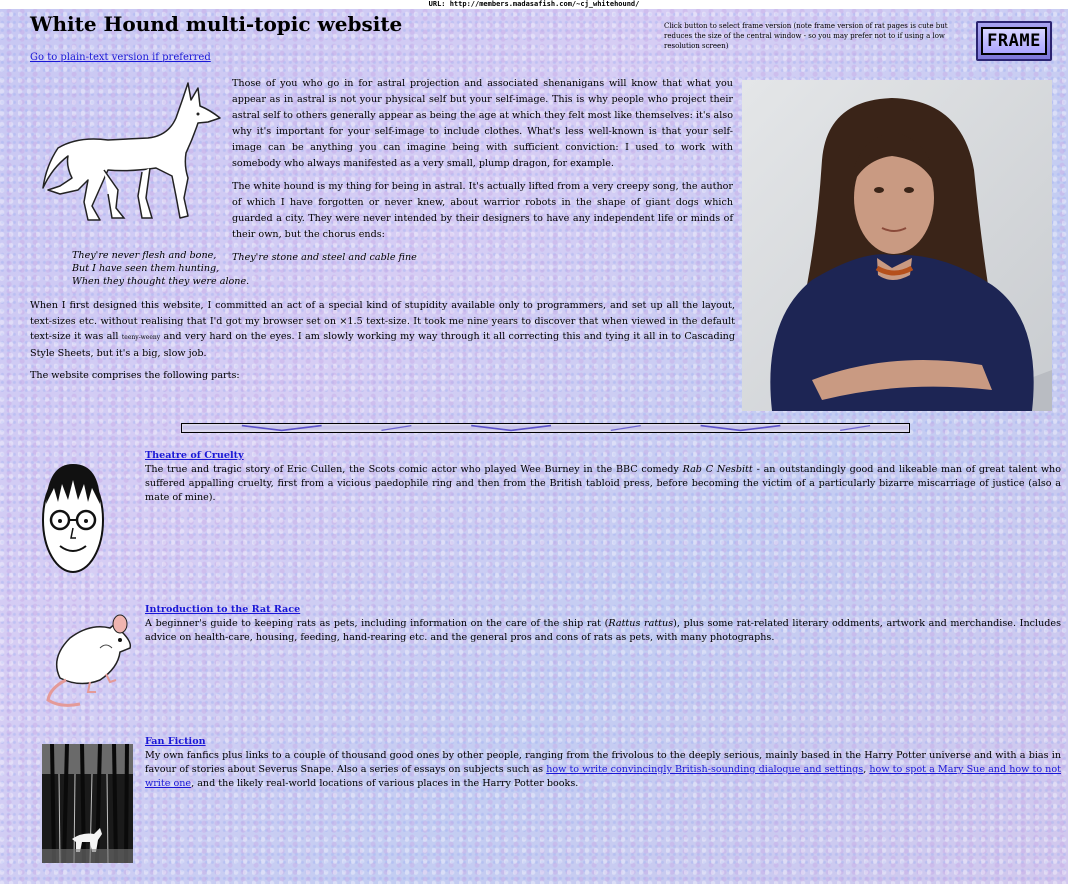 The image size is (1068, 884). I want to click on description-emphasis: Rattus rattus, so click(641, 623).